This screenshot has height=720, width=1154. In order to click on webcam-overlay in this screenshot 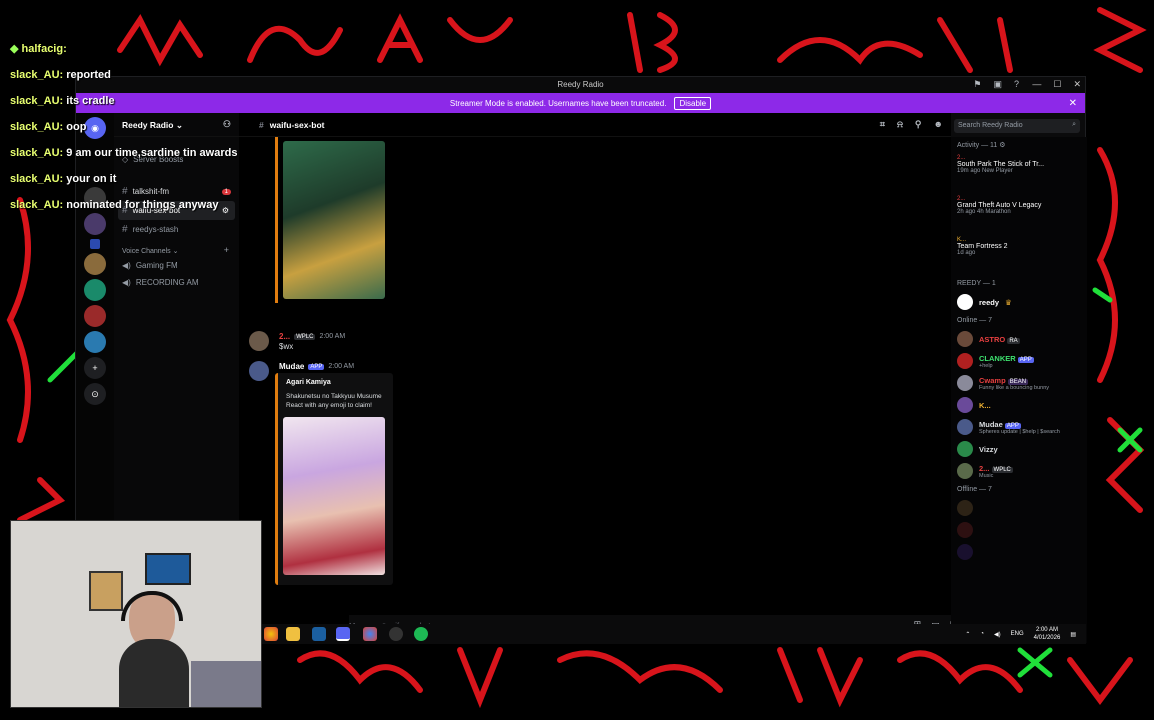, I will do `click(136, 614)`.